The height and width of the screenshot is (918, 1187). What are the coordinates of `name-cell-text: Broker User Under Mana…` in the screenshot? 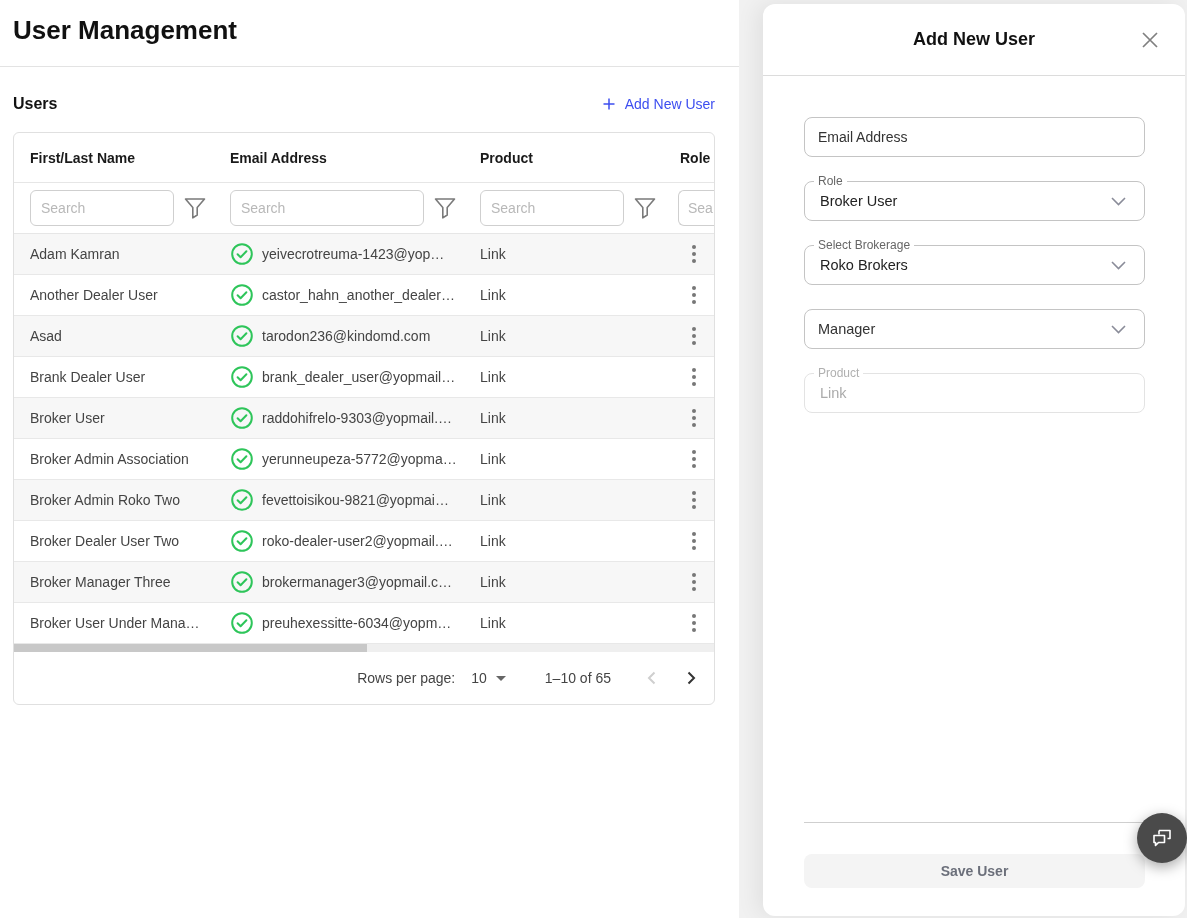 It's located at (115, 623).